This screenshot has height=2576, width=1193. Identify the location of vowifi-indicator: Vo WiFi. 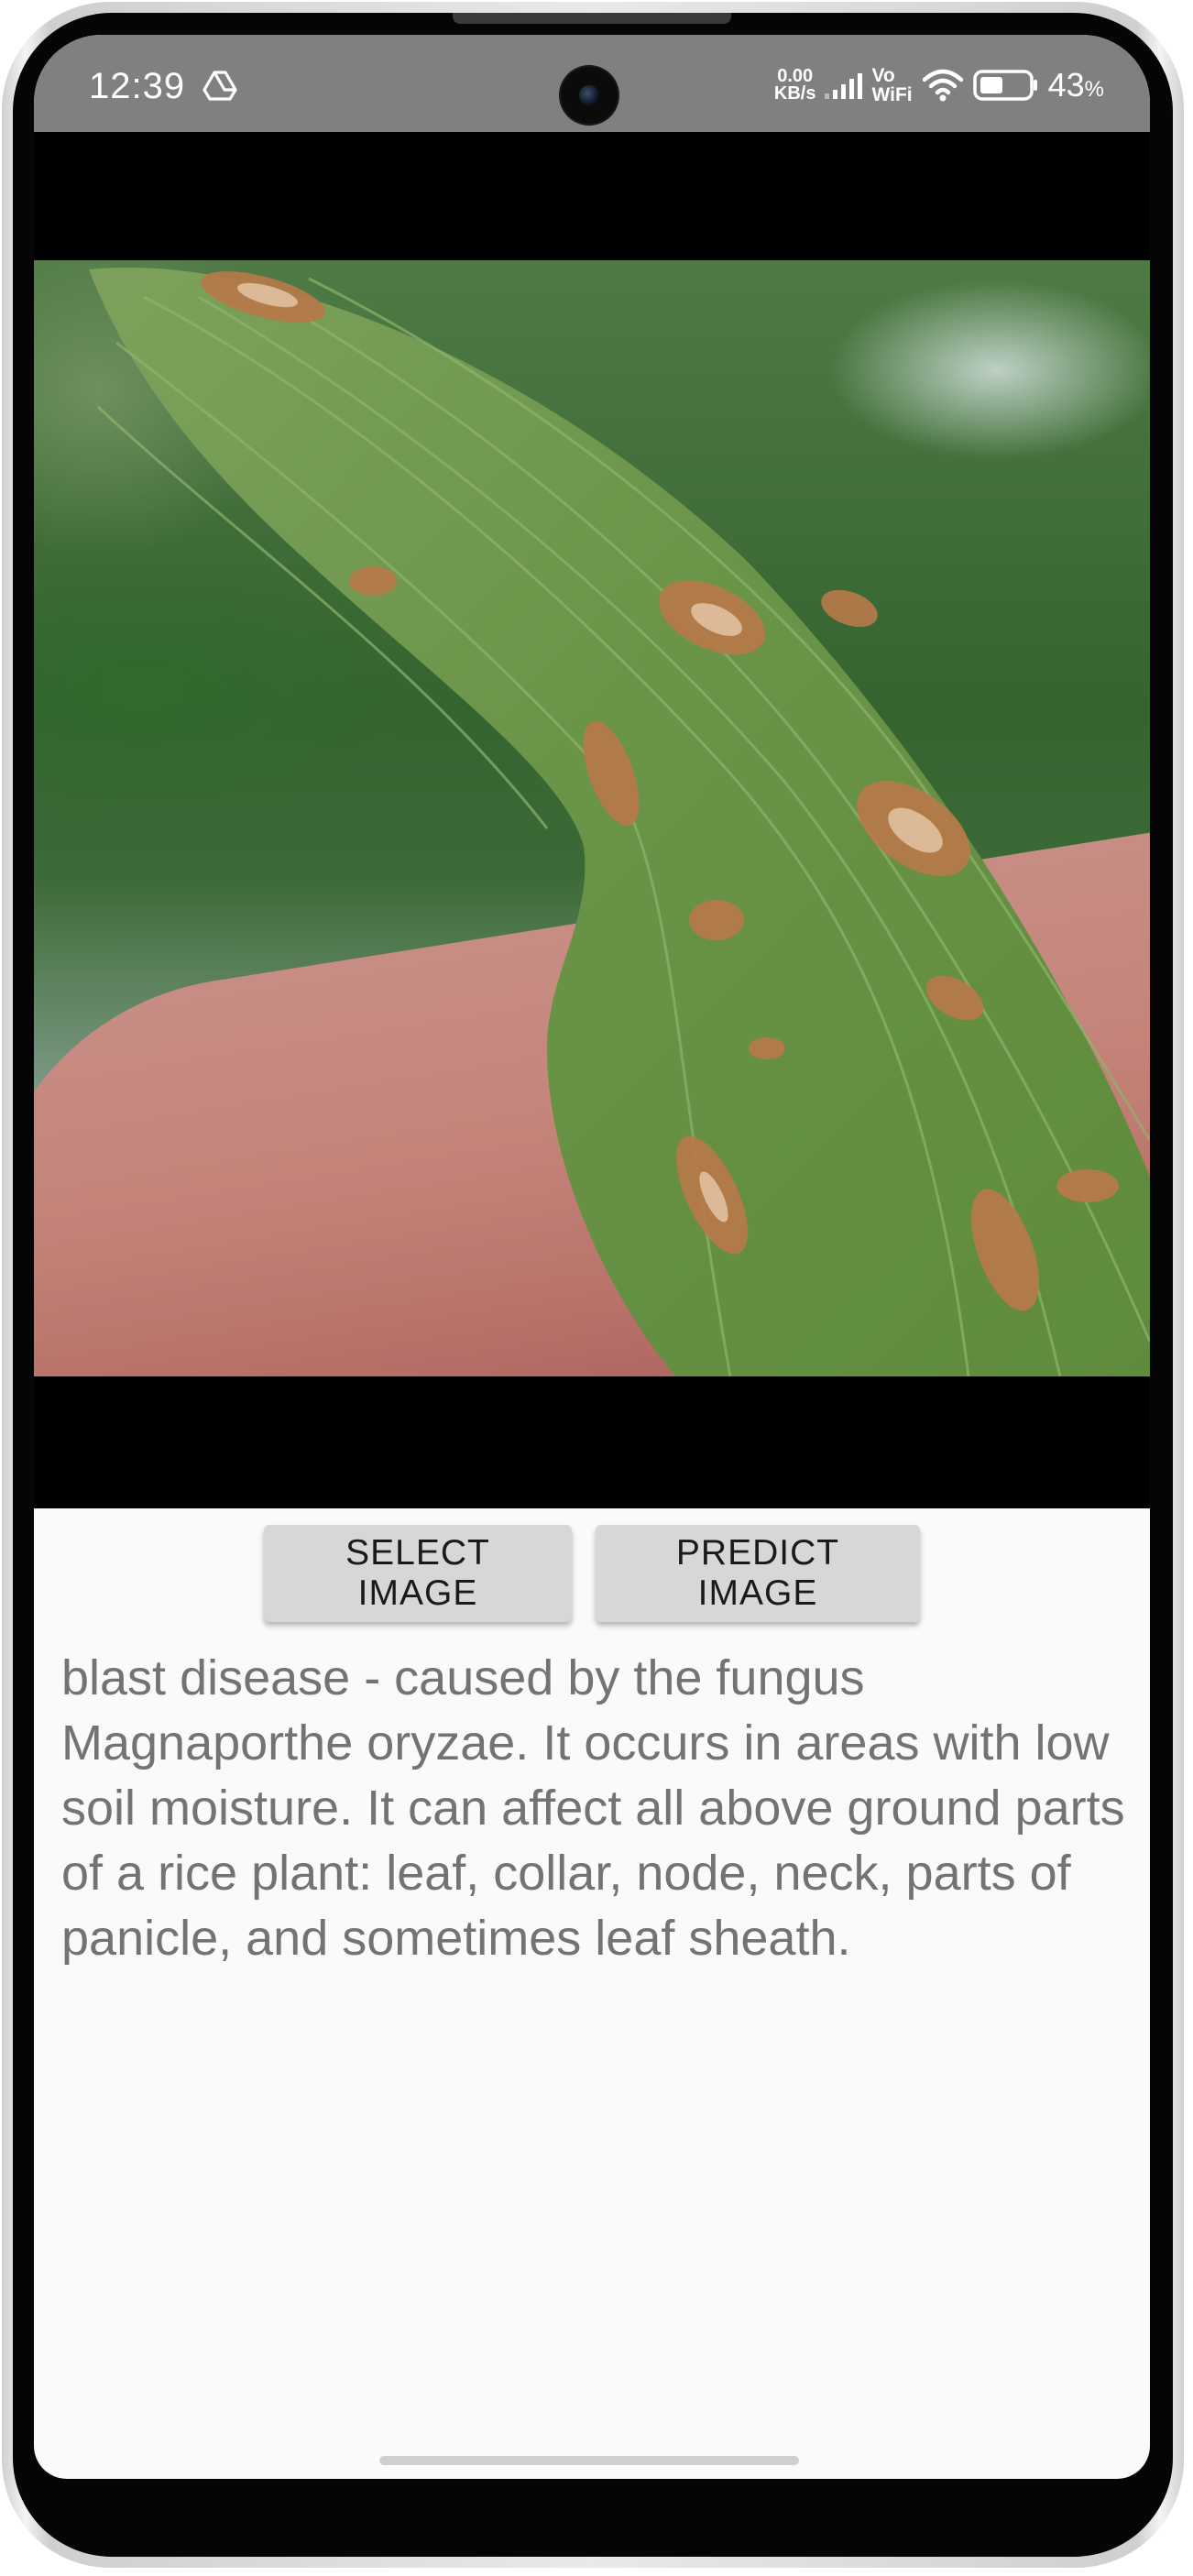
(892, 85).